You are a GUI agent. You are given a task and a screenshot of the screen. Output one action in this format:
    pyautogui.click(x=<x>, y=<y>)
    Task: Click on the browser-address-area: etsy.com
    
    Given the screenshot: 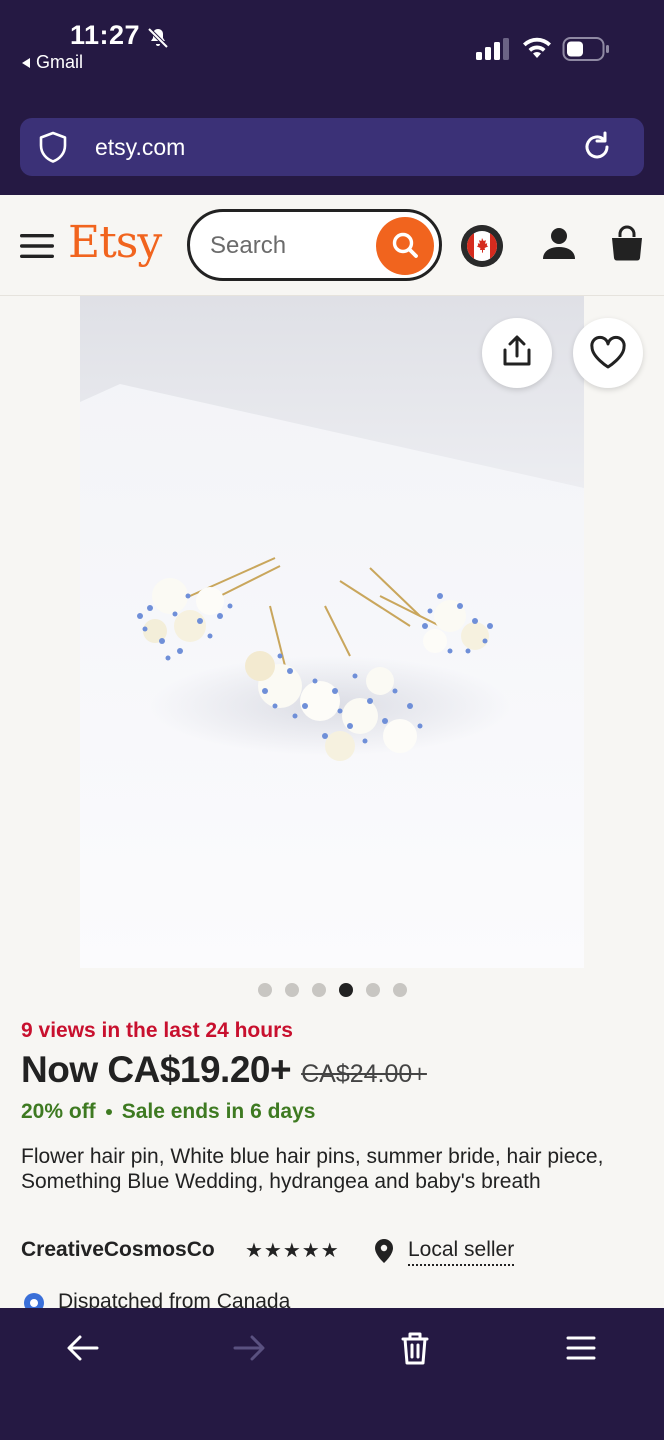 What is the action you would take?
    pyautogui.click(x=332, y=147)
    